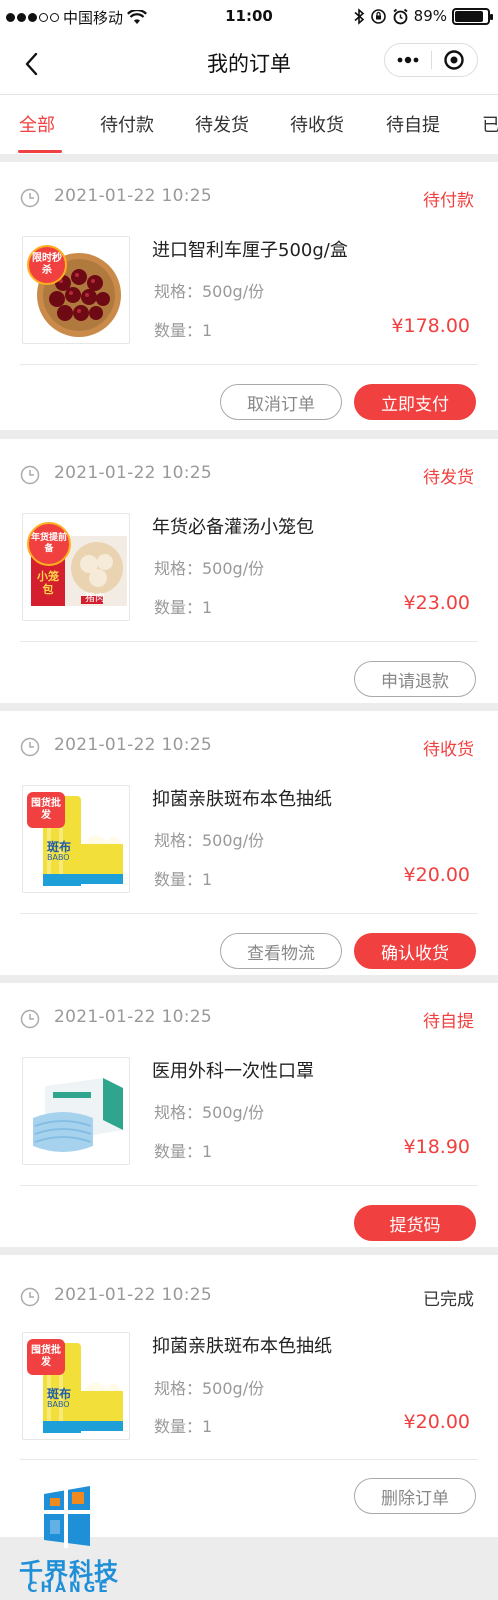 This screenshot has width=498, height=1600. I want to click on navigation-bar: 我的订单, so click(249, 64).